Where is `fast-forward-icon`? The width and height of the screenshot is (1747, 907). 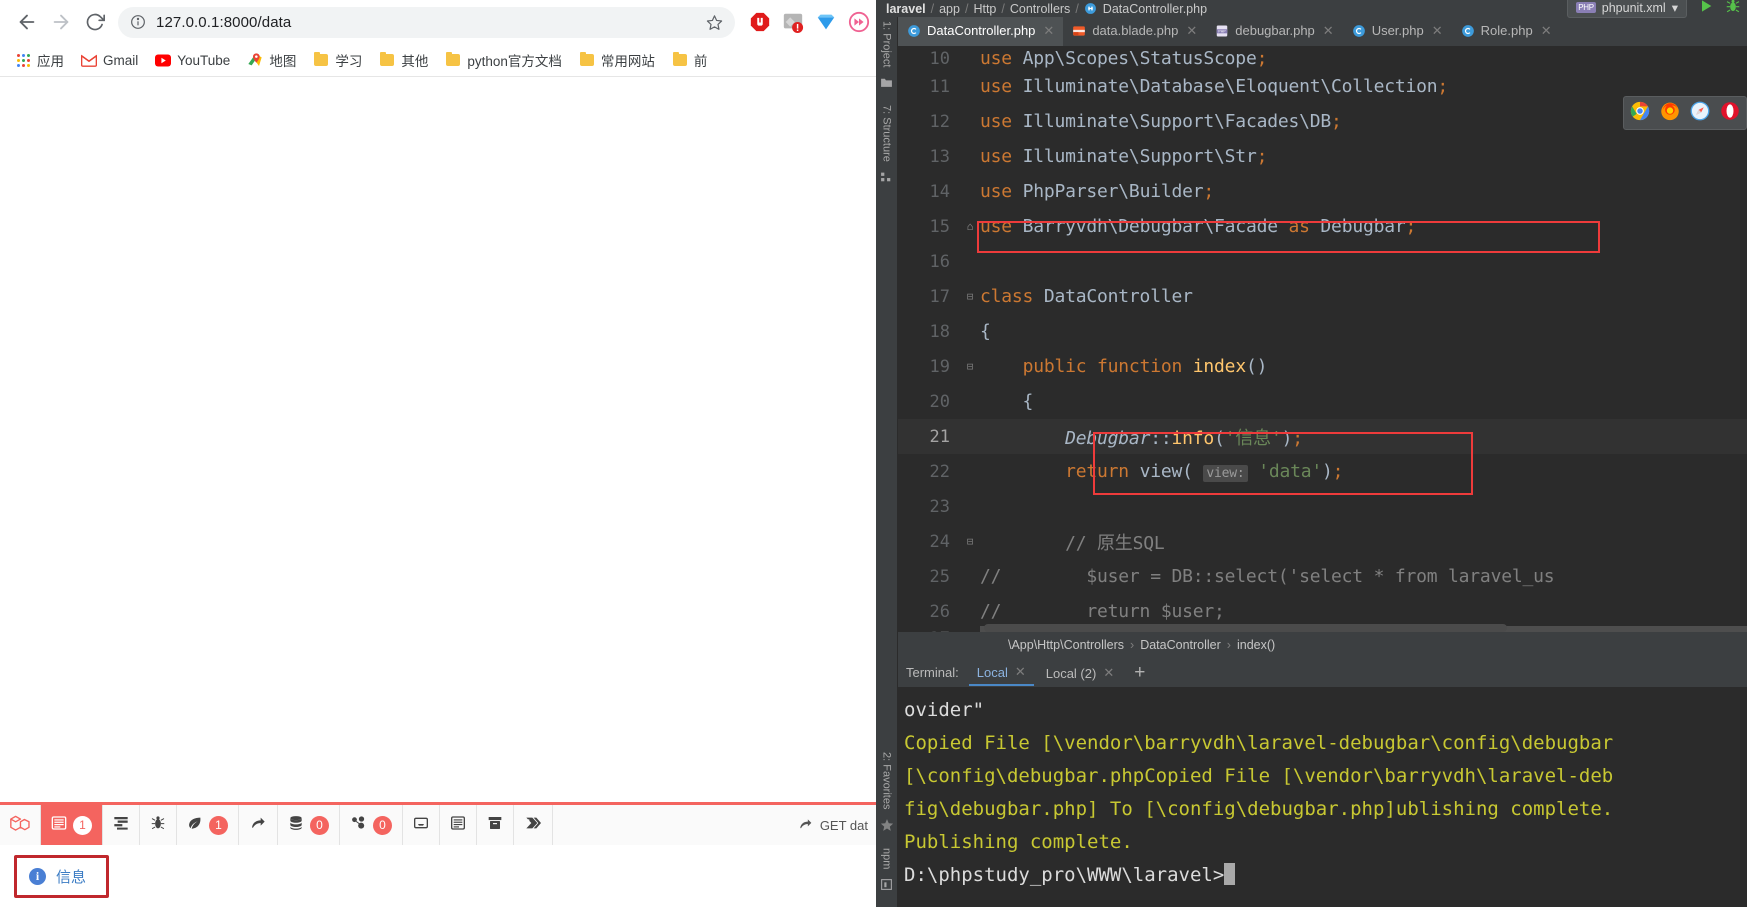
fast-forward-icon is located at coordinates (859, 22).